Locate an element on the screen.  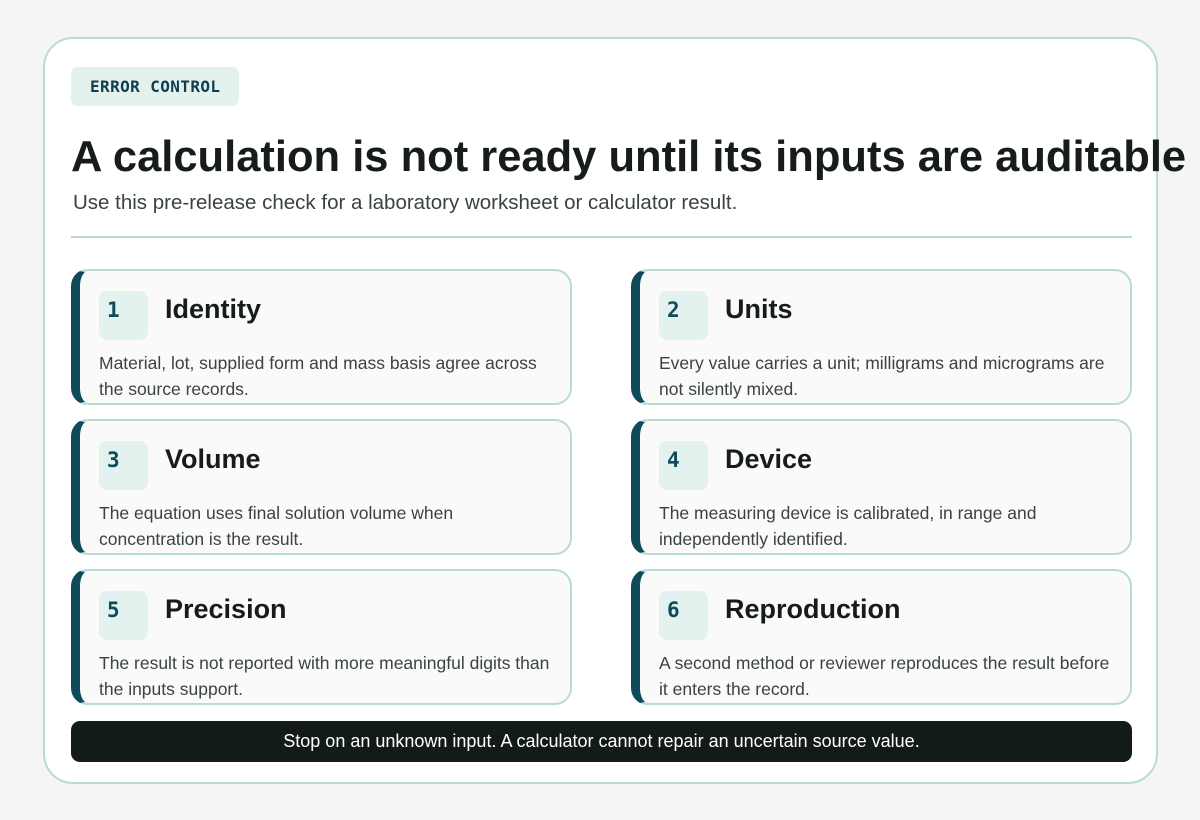
check-number: 6 is located at coordinates (683, 615).